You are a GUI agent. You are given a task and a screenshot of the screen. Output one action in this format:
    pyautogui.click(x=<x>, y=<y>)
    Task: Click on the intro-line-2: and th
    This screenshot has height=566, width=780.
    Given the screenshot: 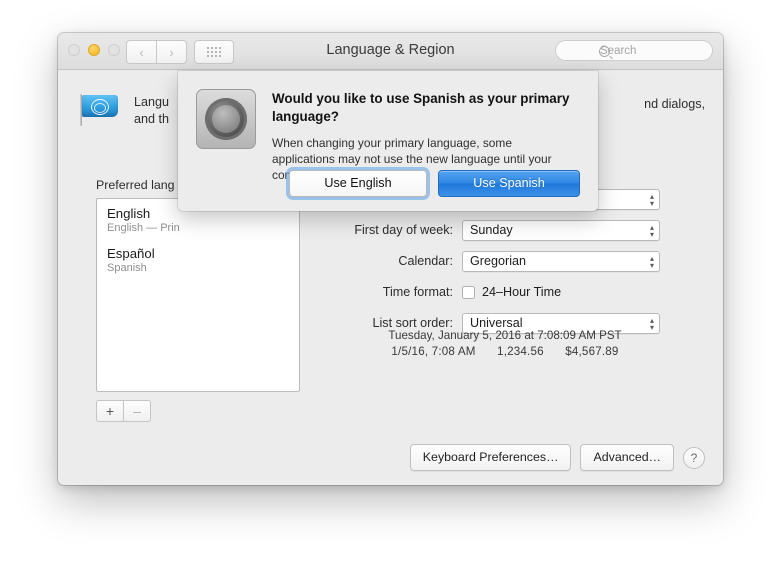 What is the action you would take?
    pyautogui.click(x=152, y=119)
    